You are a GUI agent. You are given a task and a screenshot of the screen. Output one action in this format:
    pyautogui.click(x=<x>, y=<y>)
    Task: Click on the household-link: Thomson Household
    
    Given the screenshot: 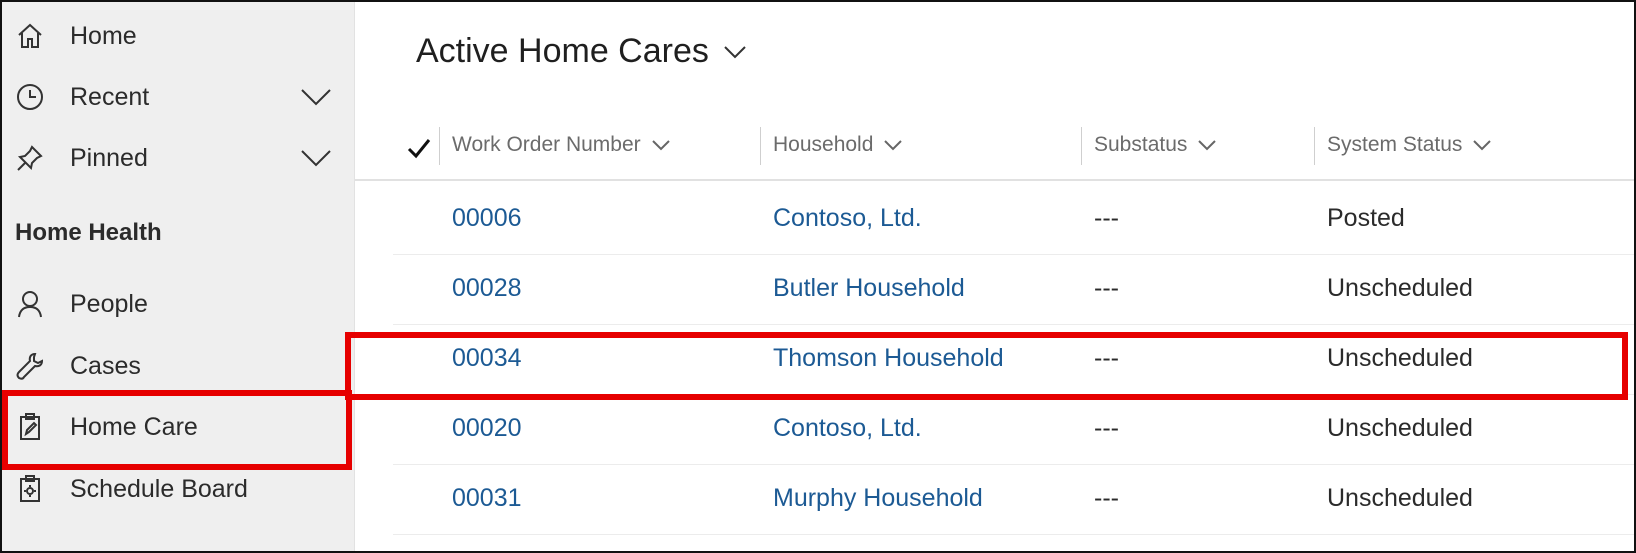 What is the action you would take?
    pyautogui.click(x=888, y=358)
    